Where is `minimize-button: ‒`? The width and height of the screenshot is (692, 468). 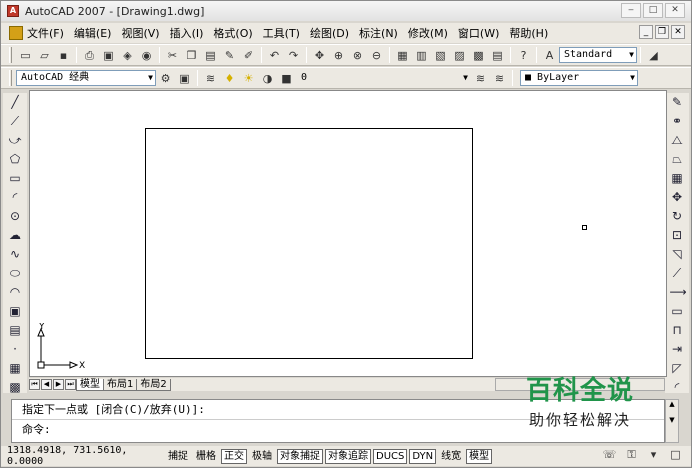 minimize-button: ‒ is located at coordinates (631, 10).